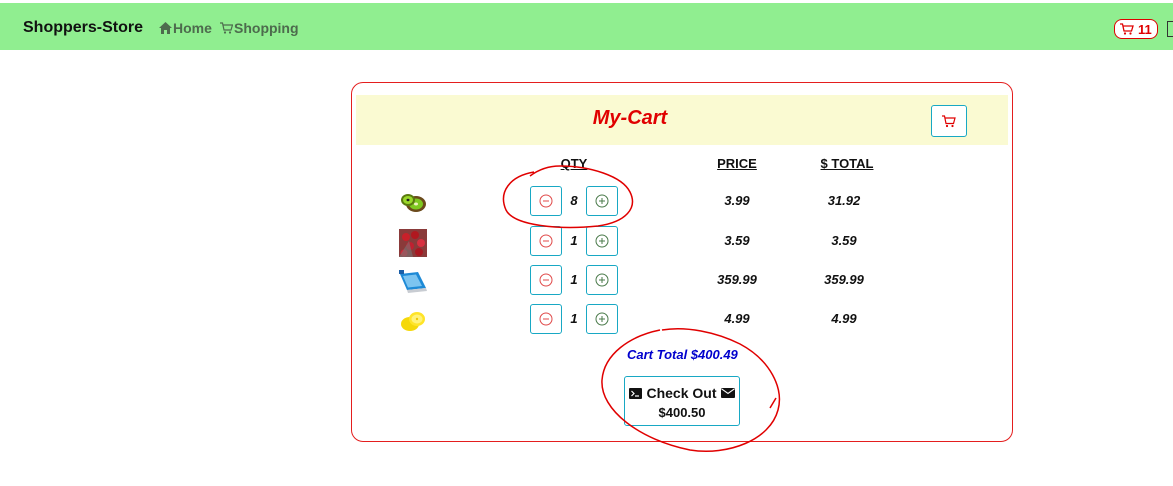 This screenshot has height=486, width=1173. What do you see at coordinates (844, 200) in the screenshot?
I see `item-total: 31.92` at bounding box center [844, 200].